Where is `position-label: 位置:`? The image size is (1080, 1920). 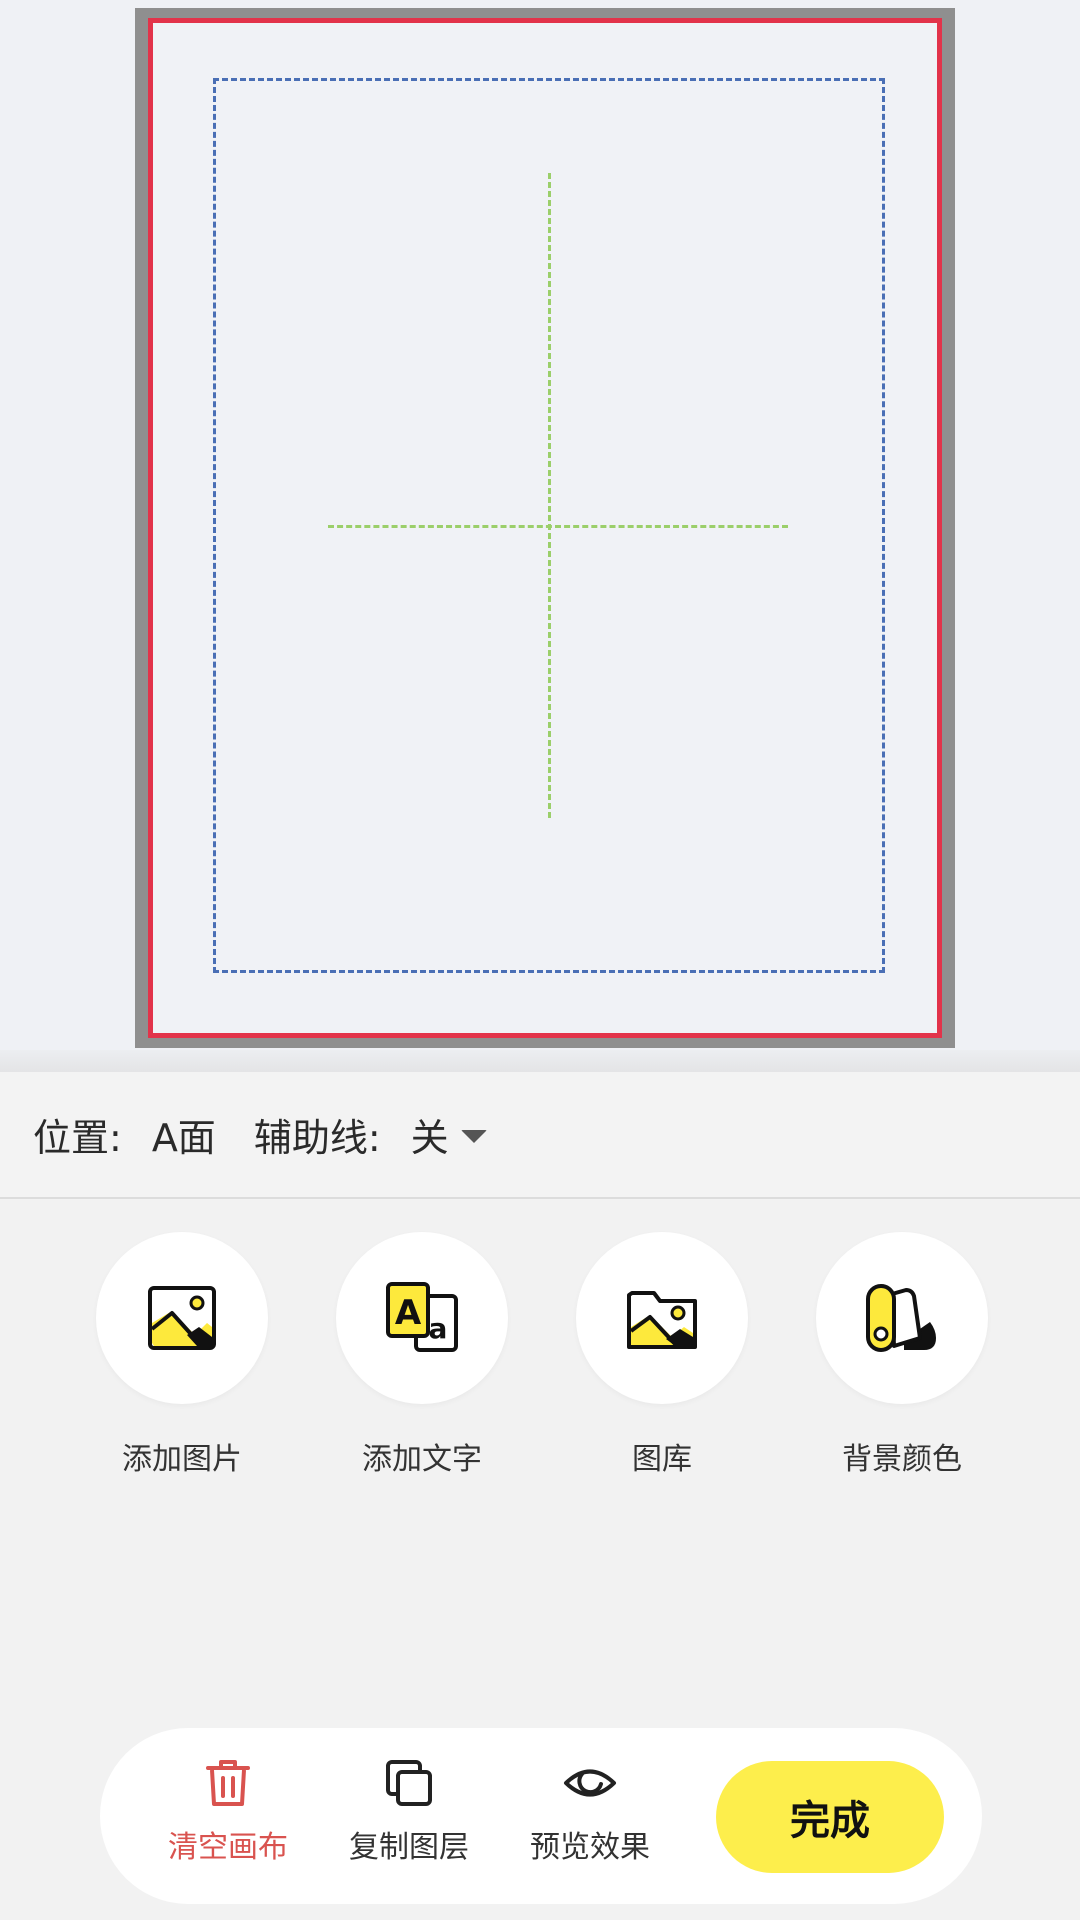 position-label: 位置: is located at coordinates (77, 1138).